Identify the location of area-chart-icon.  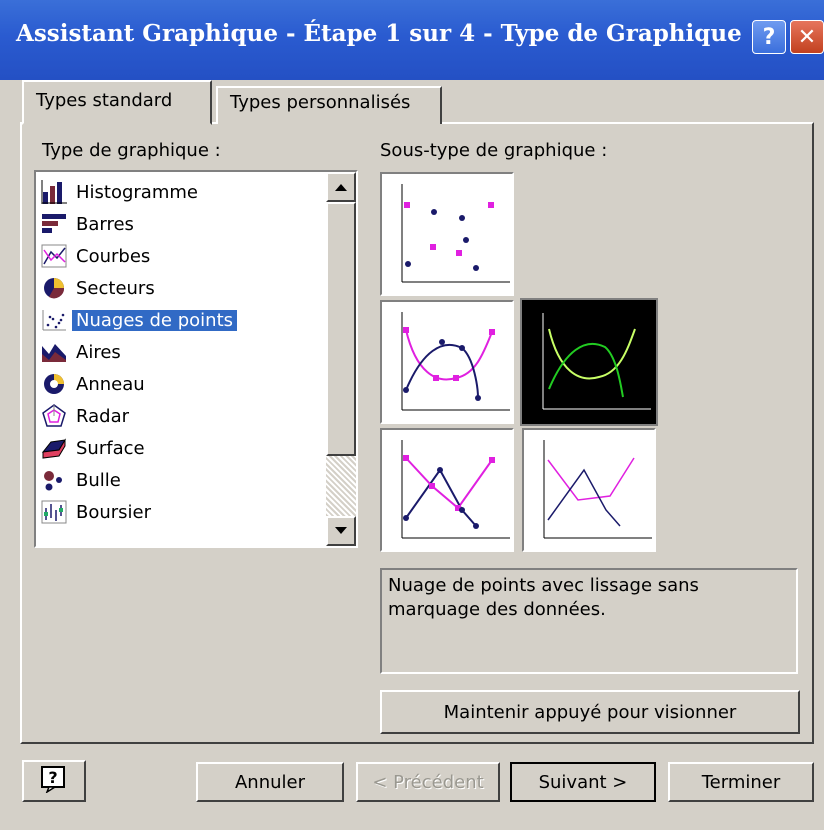
(54, 352).